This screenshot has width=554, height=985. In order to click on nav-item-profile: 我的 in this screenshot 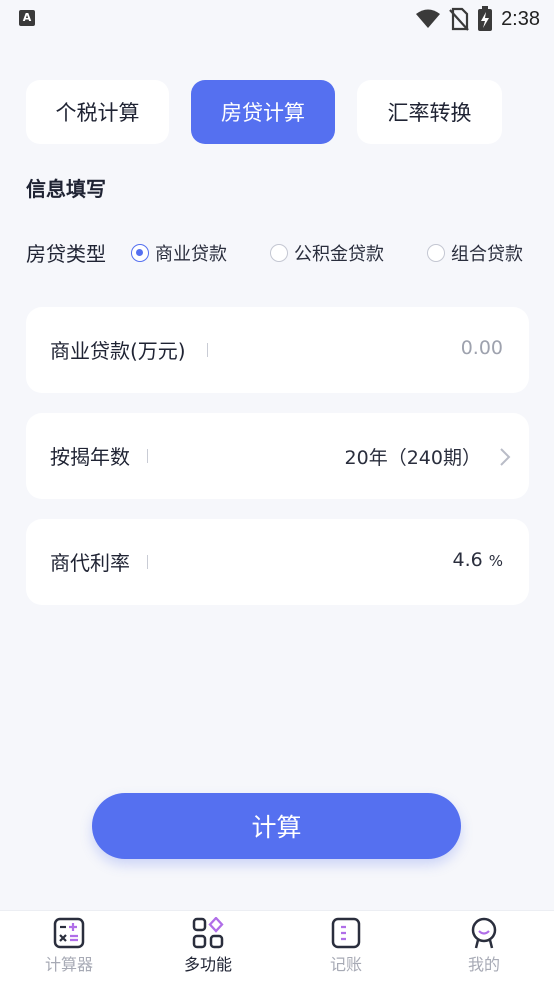, I will do `click(484, 946)`.